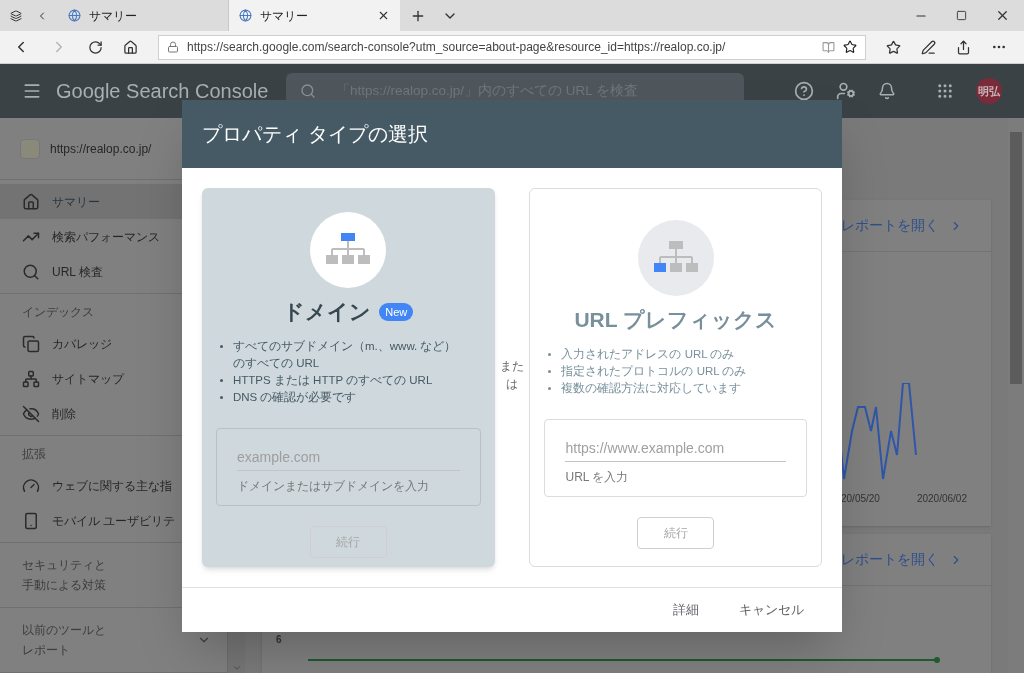  Describe the element at coordinates (333, 380) in the screenshot. I see `bullet-text: HTTPS または HTTP のすべての URL` at that location.